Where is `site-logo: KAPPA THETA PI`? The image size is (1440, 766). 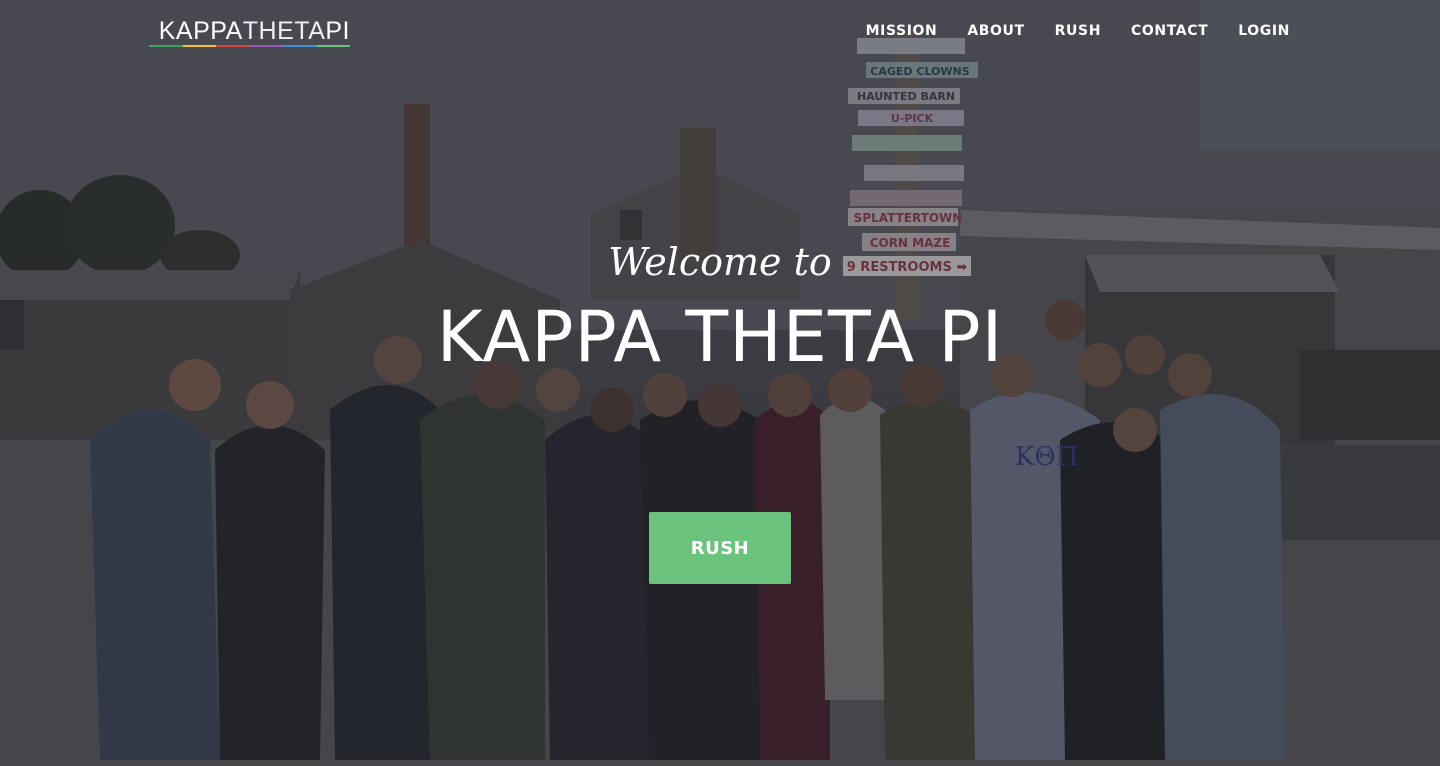
site-logo: KAPPA THETA PI is located at coordinates (249, 33).